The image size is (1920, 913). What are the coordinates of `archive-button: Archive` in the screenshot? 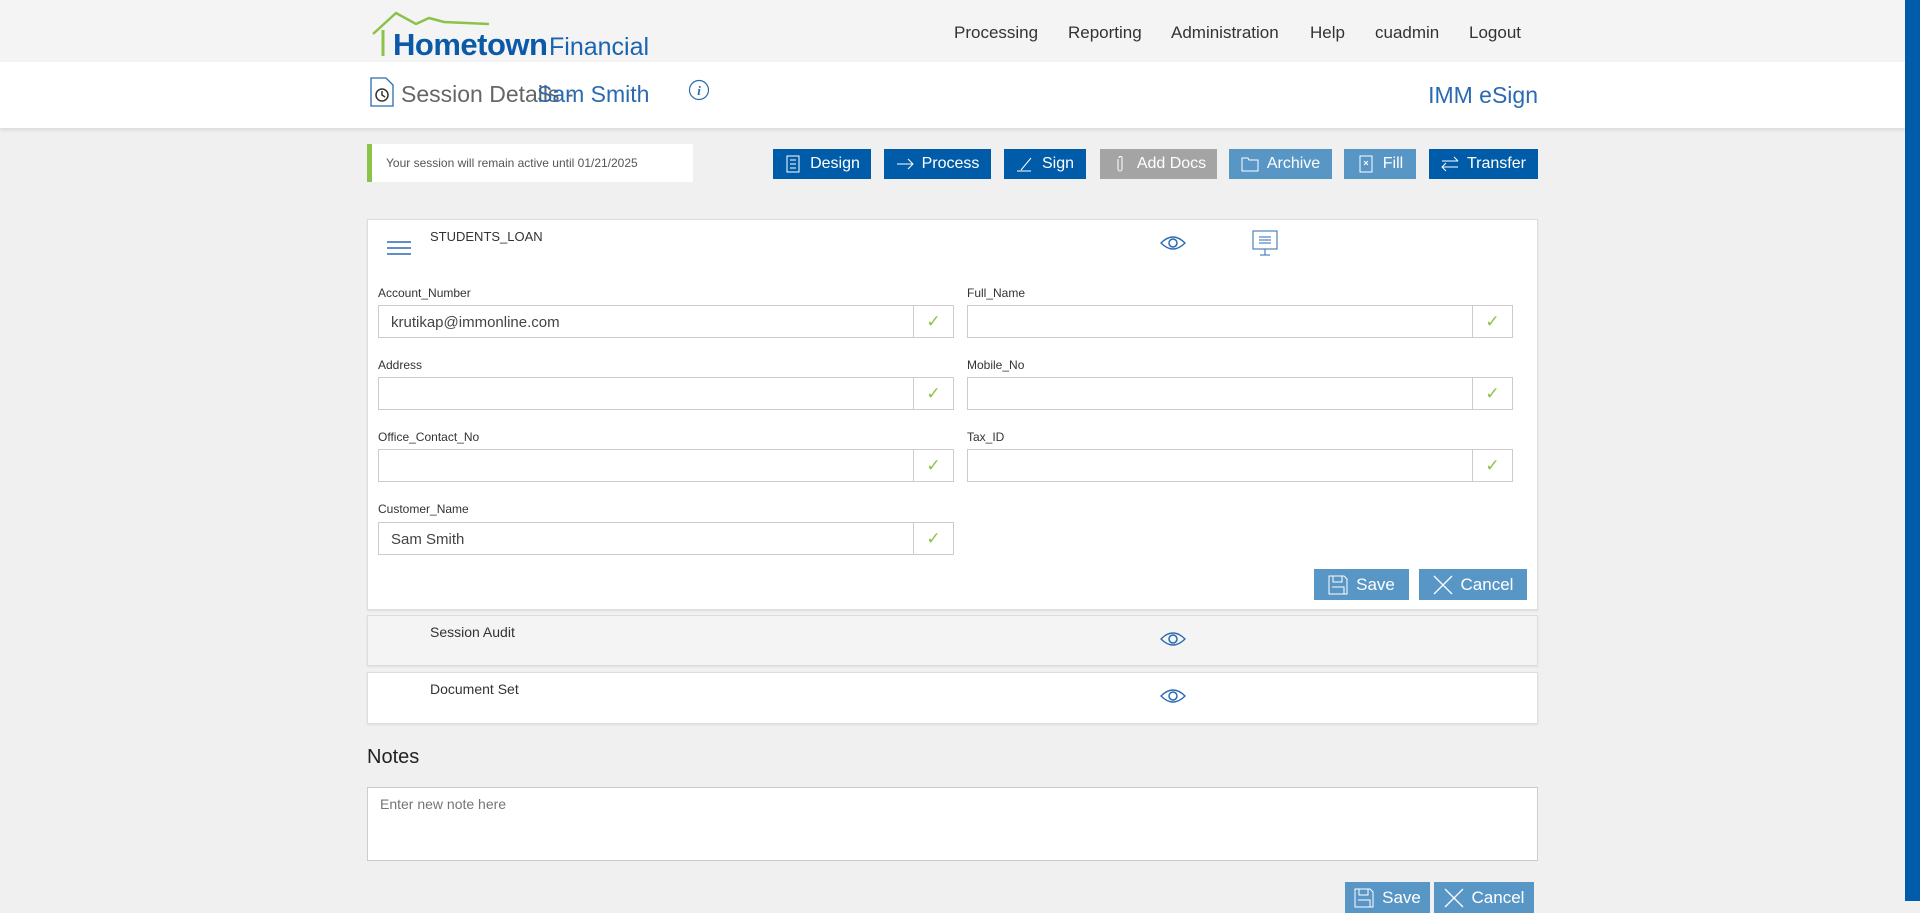 It's located at (1280, 164).